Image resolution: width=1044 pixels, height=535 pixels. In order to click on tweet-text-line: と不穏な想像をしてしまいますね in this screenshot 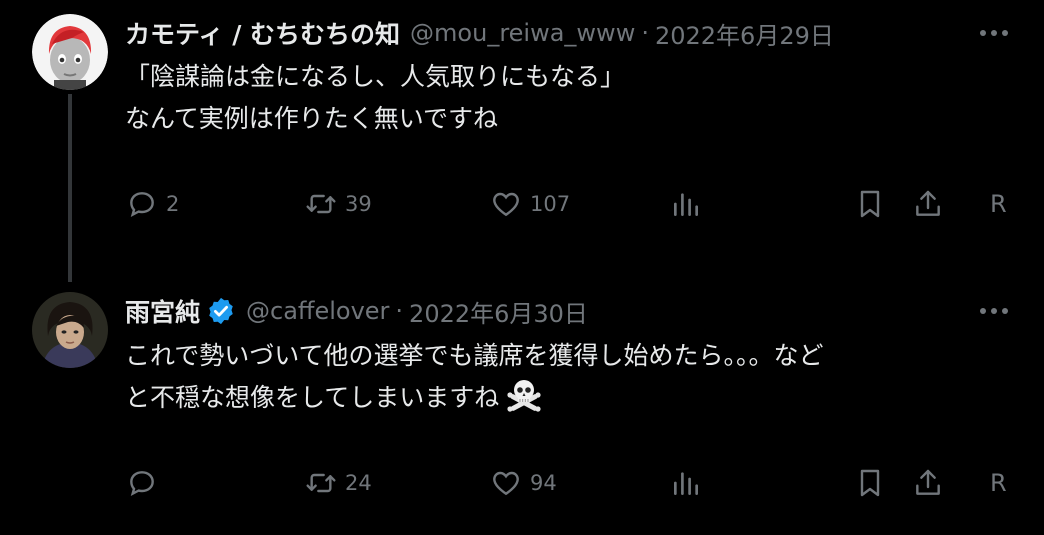, I will do `click(474, 398)`.